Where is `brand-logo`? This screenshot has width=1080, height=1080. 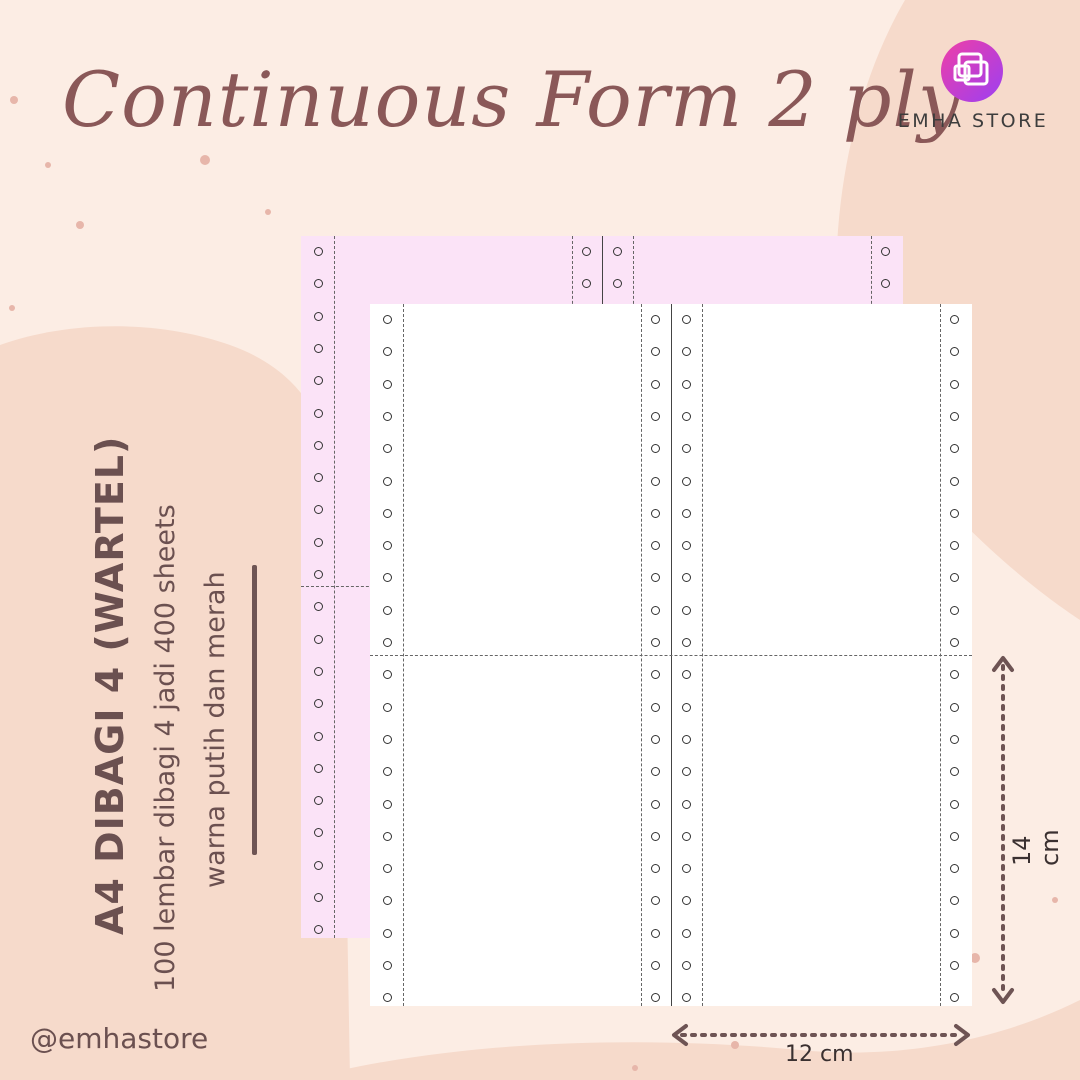
brand-logo is located at coordinates (972, 71).